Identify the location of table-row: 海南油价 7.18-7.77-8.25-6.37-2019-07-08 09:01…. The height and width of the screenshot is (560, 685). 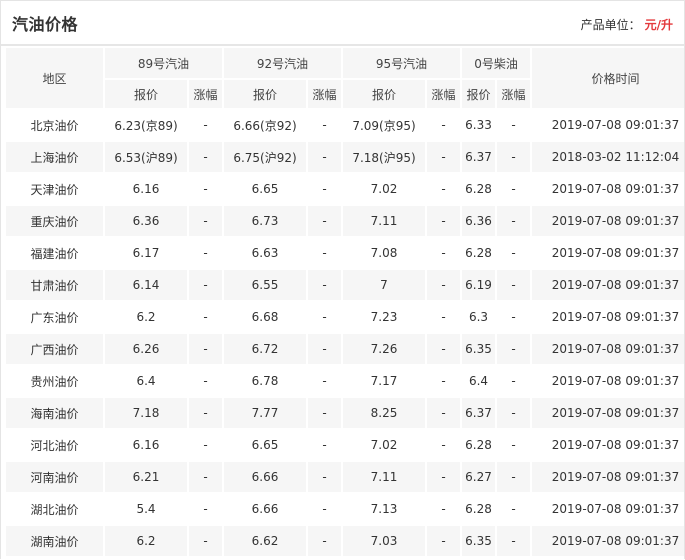
(345, 413).